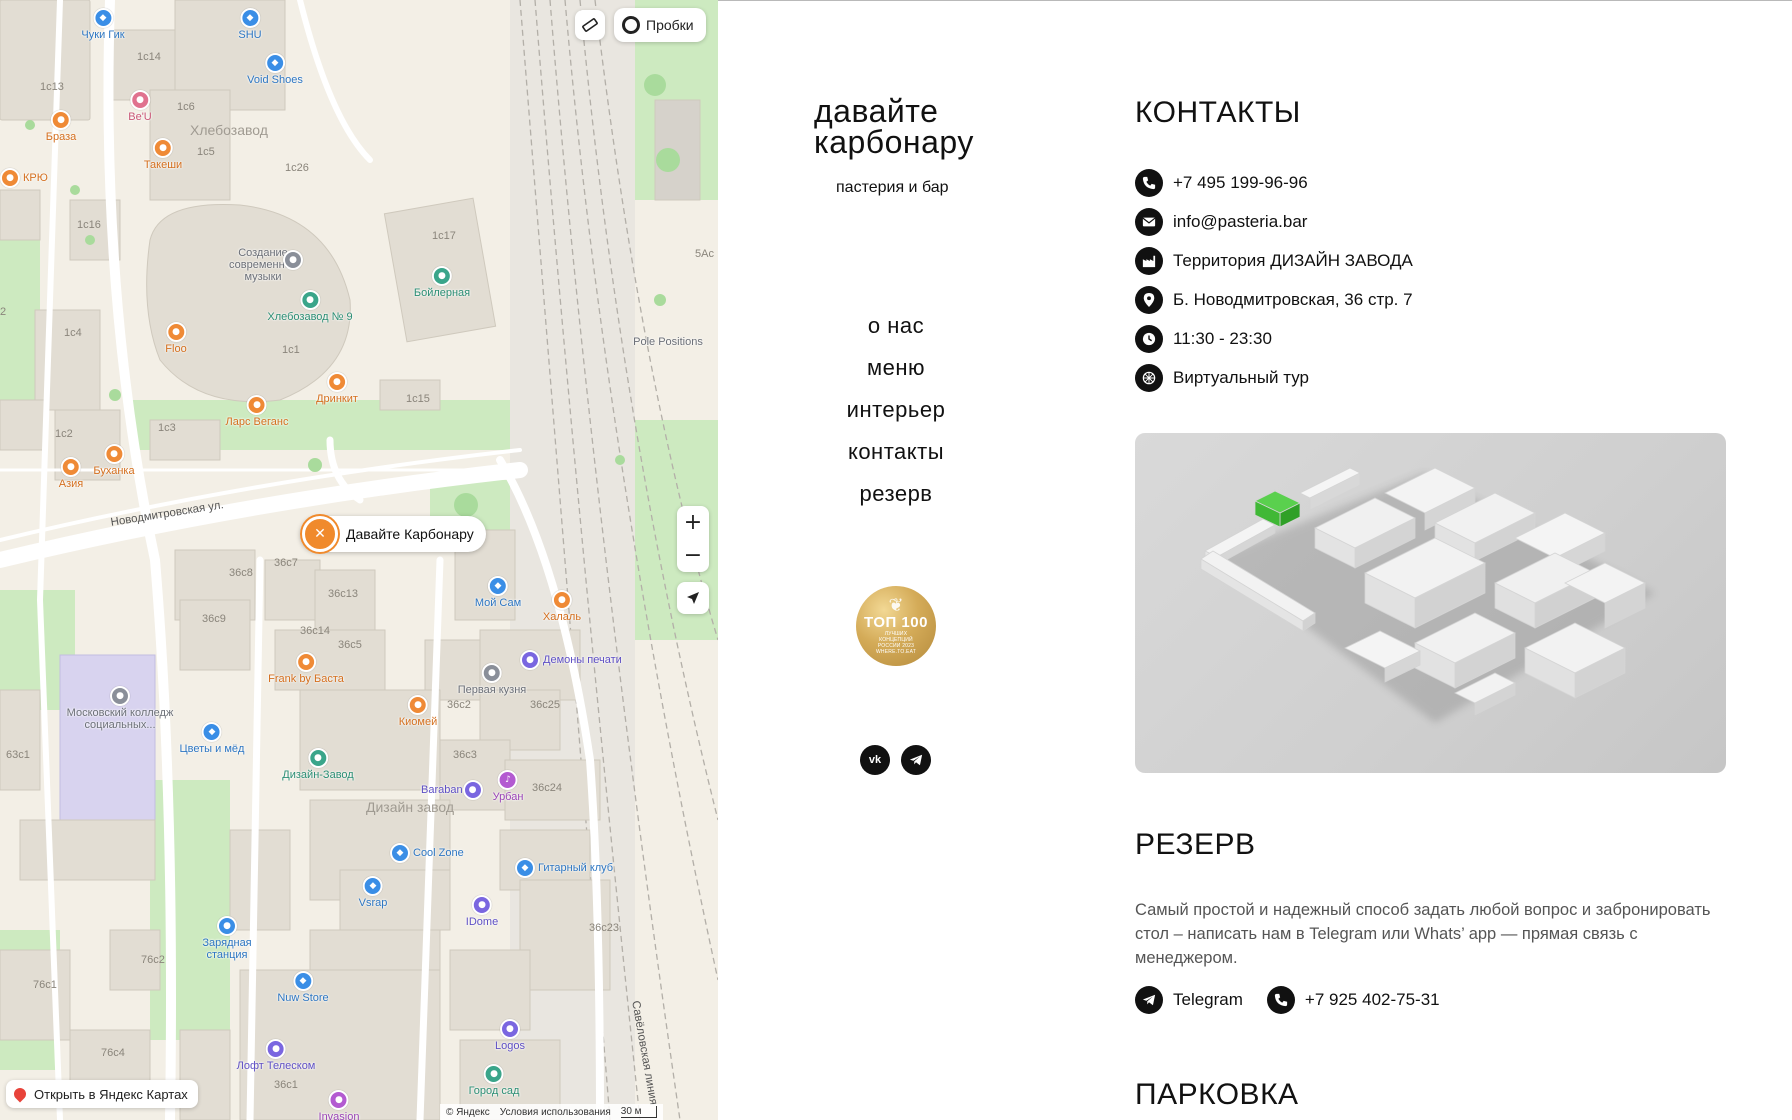 This screenshot has width=1792, height=1120. Describe the element at coordinates (18, 755) in the screenshot. I see `building-number: 63с1` at that location.